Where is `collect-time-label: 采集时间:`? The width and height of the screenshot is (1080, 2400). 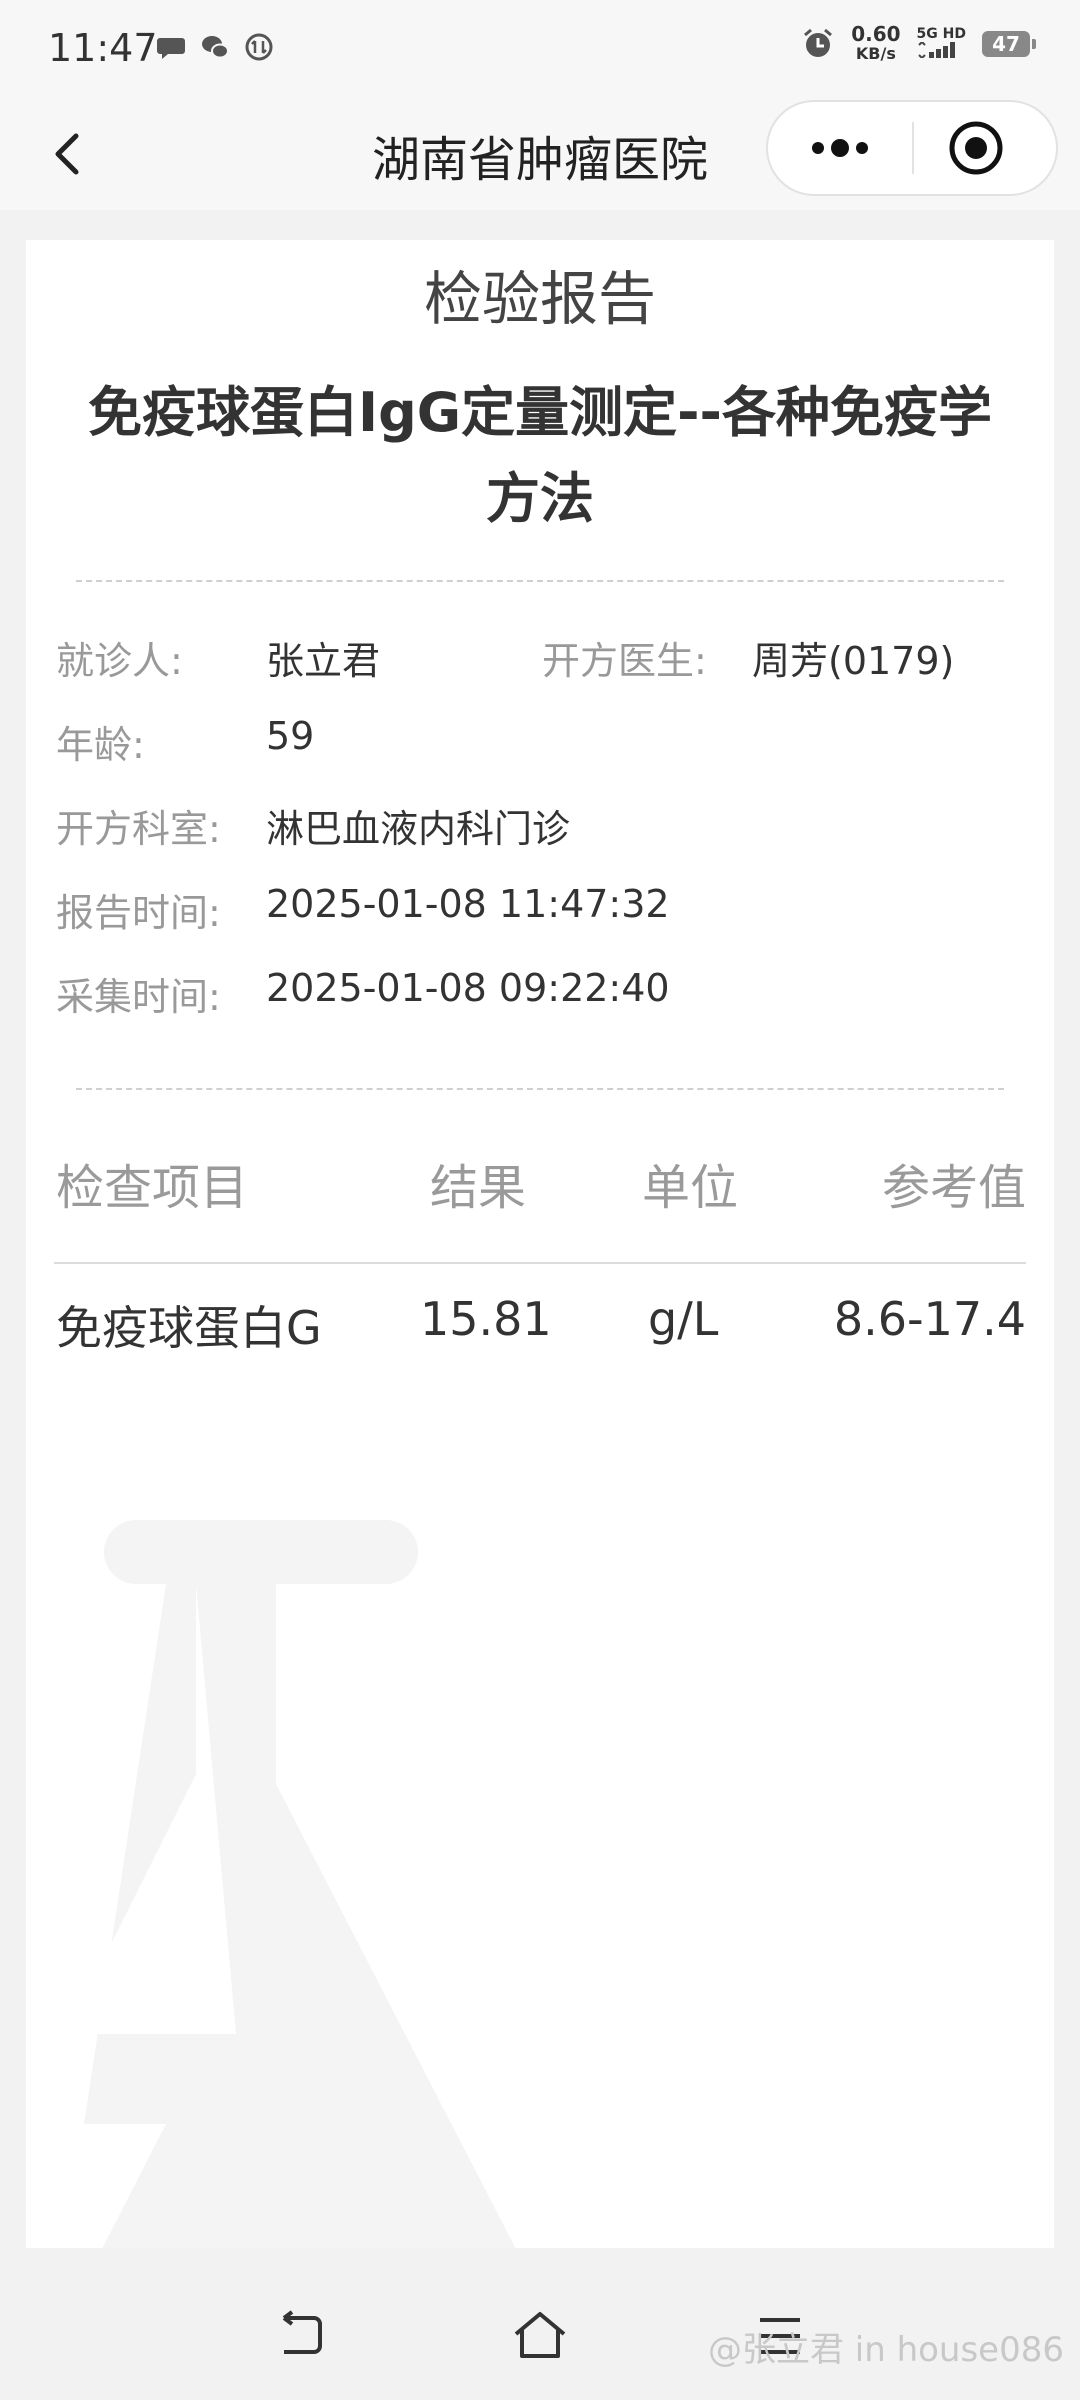 collect-time-label: 采集时间: is located at coordinates (138, 997).